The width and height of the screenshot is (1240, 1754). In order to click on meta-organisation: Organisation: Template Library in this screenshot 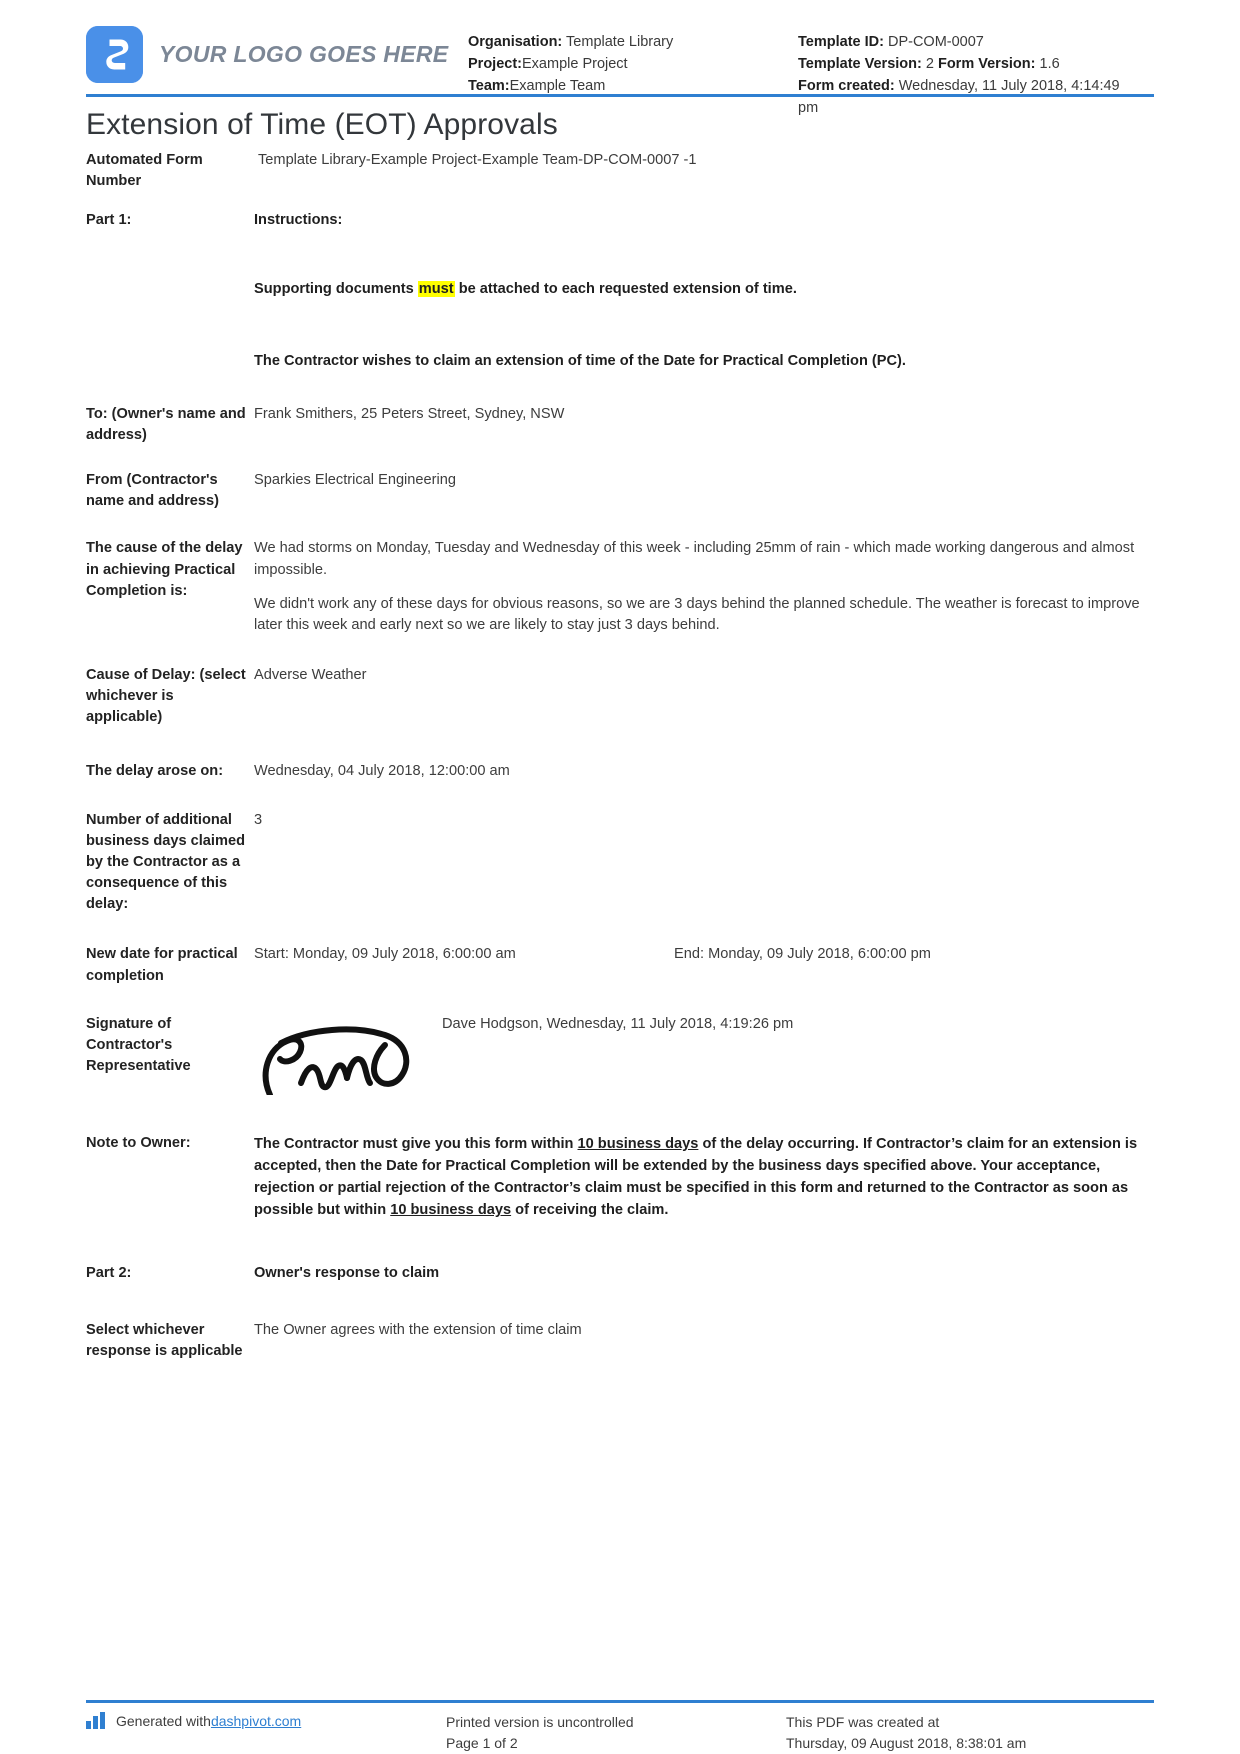, I will do `click(633, 42)`.